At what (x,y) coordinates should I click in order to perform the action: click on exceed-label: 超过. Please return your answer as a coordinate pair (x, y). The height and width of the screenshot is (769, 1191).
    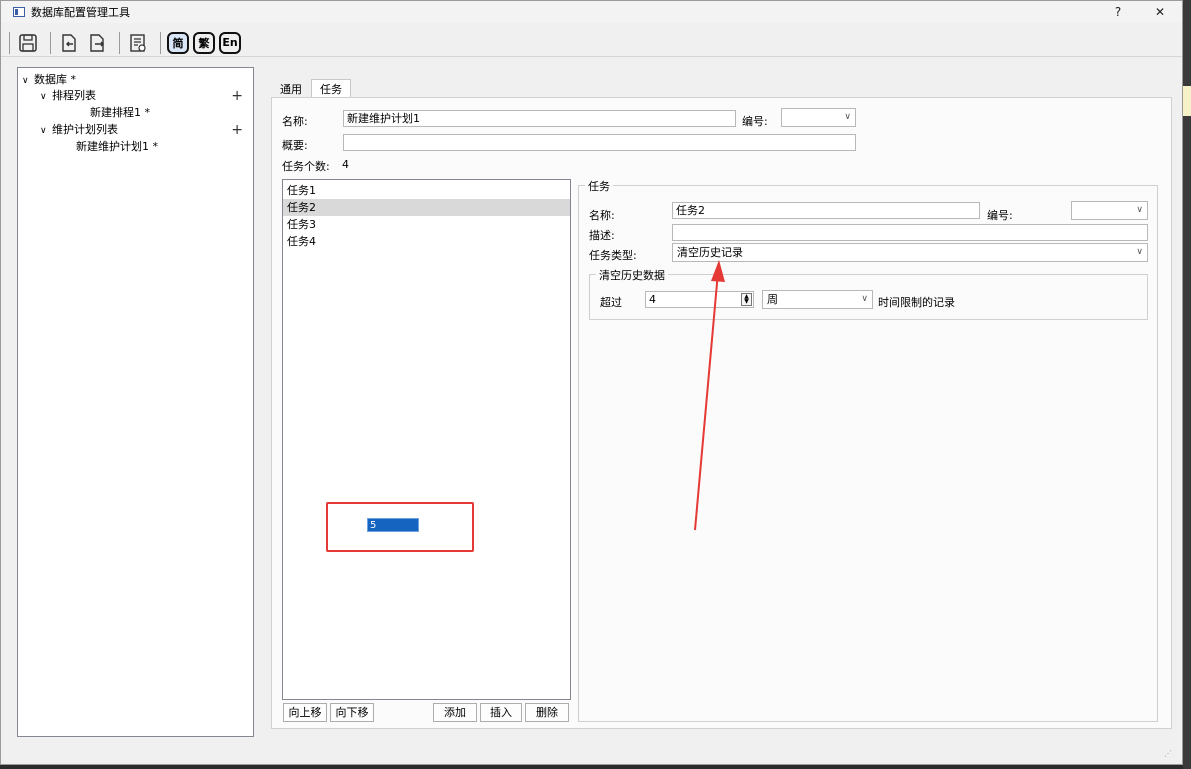
    Looking at the image, I should click on (611, 302).